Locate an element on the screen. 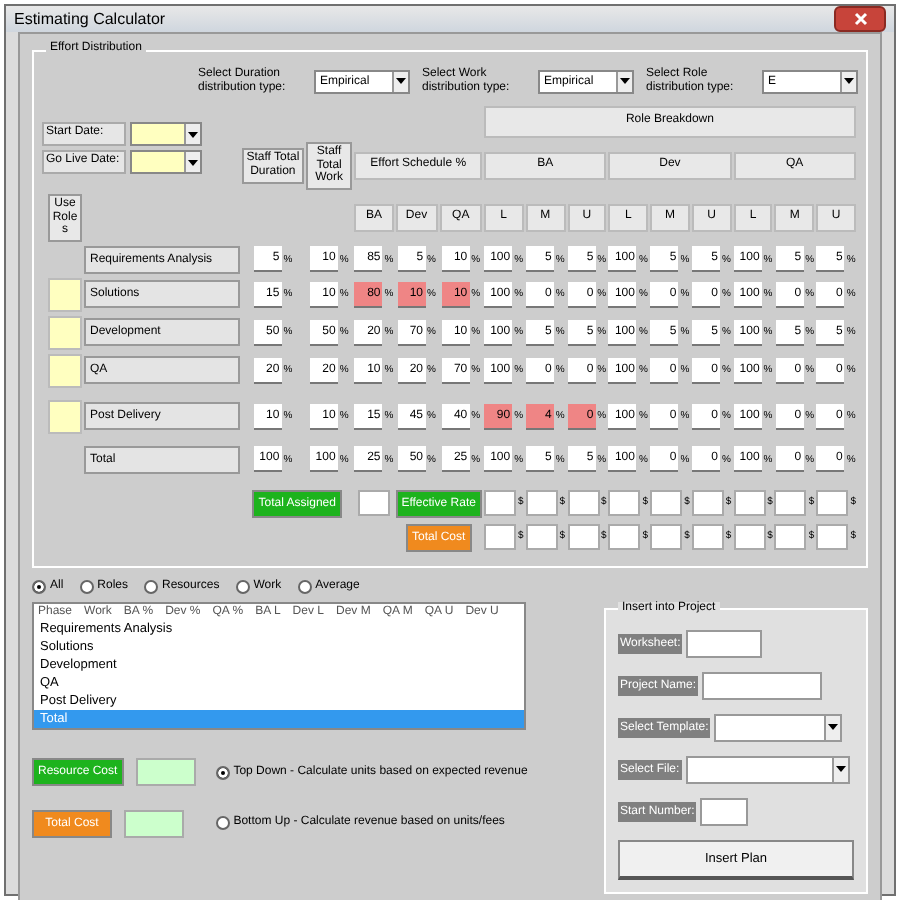 This screenshot has width=900, height=900. total-assigned-field is located at coordinates (373, 502).